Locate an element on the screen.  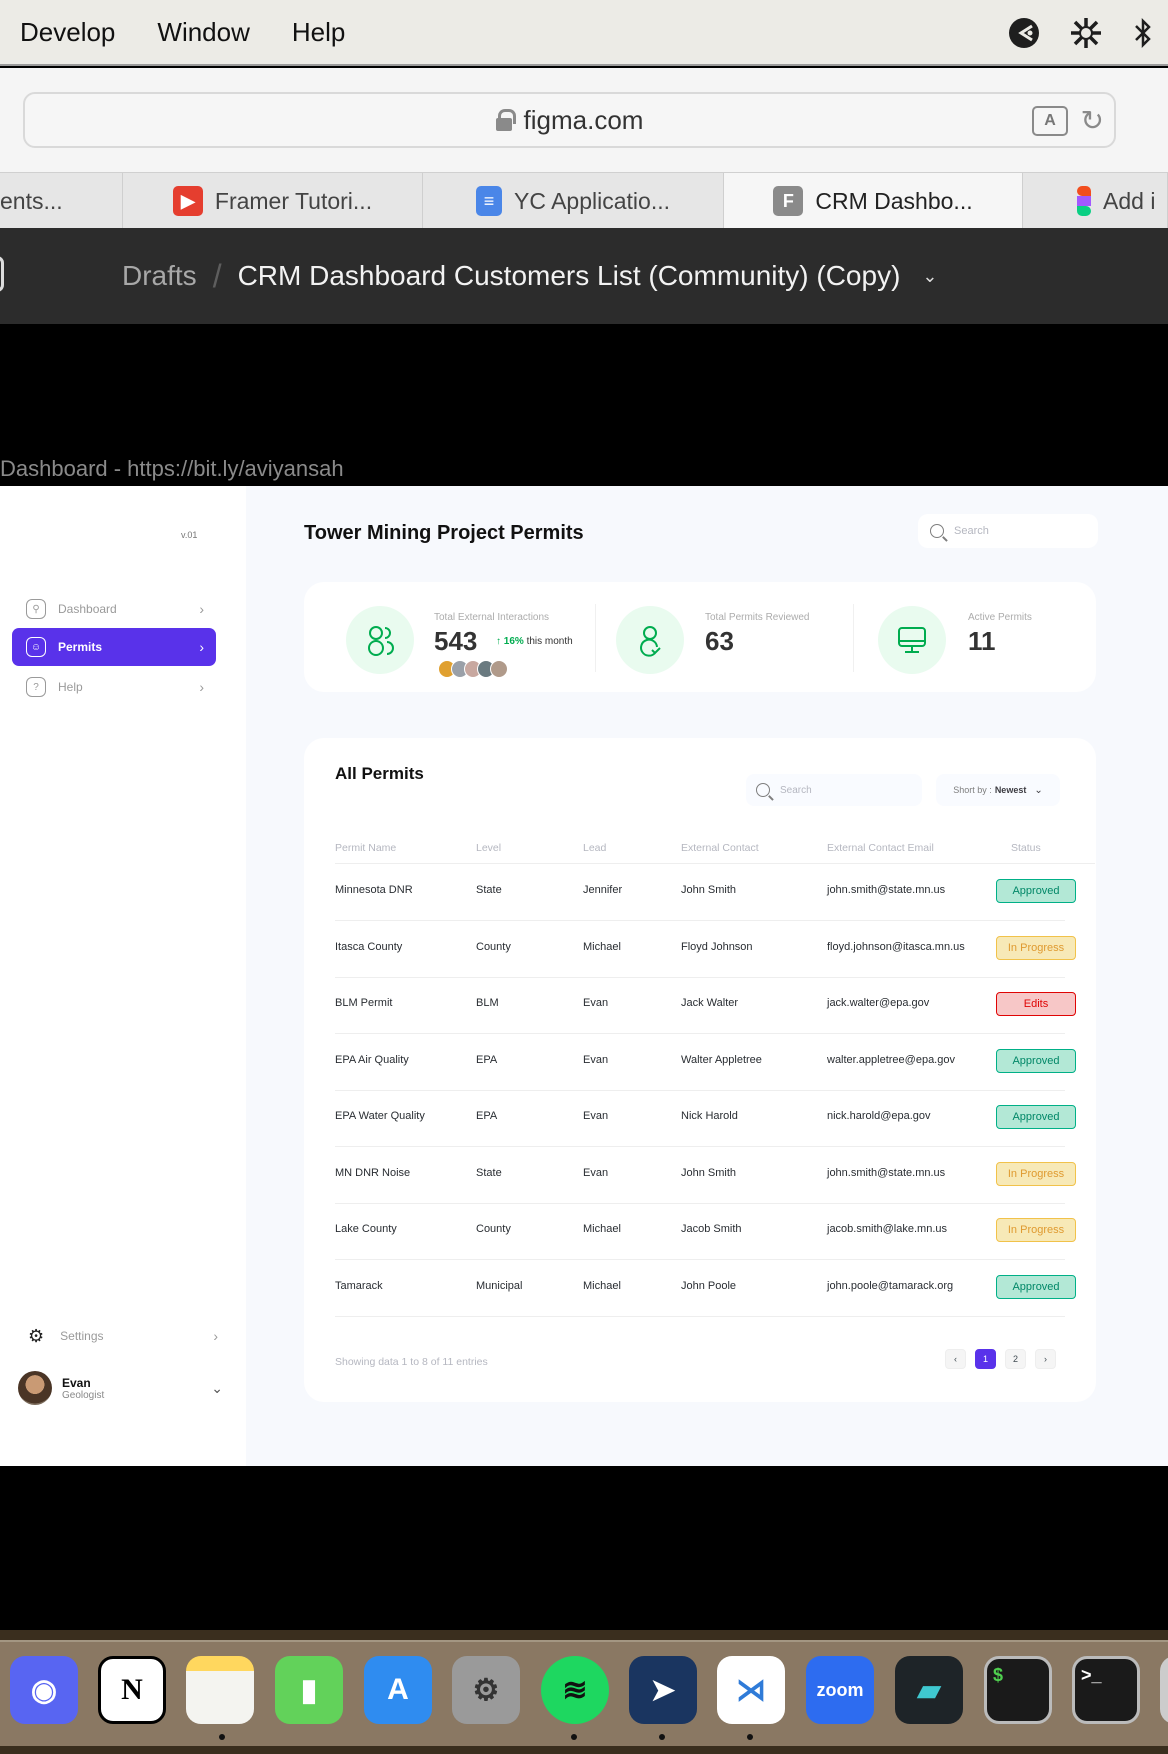
menu-window: Window is located at coordinates (203, 32).